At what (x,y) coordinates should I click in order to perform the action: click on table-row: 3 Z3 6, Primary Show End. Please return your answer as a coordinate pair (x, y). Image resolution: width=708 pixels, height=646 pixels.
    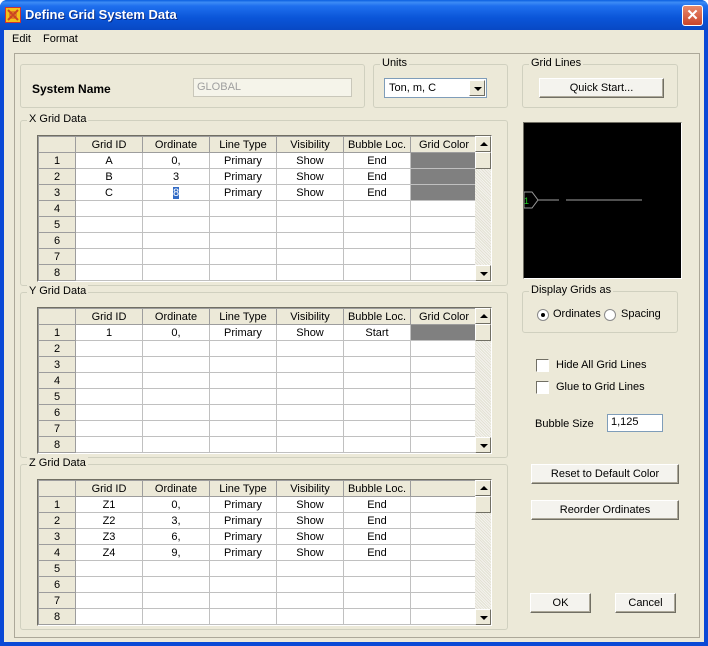
    Looking at the image, I should click on (258, 536).